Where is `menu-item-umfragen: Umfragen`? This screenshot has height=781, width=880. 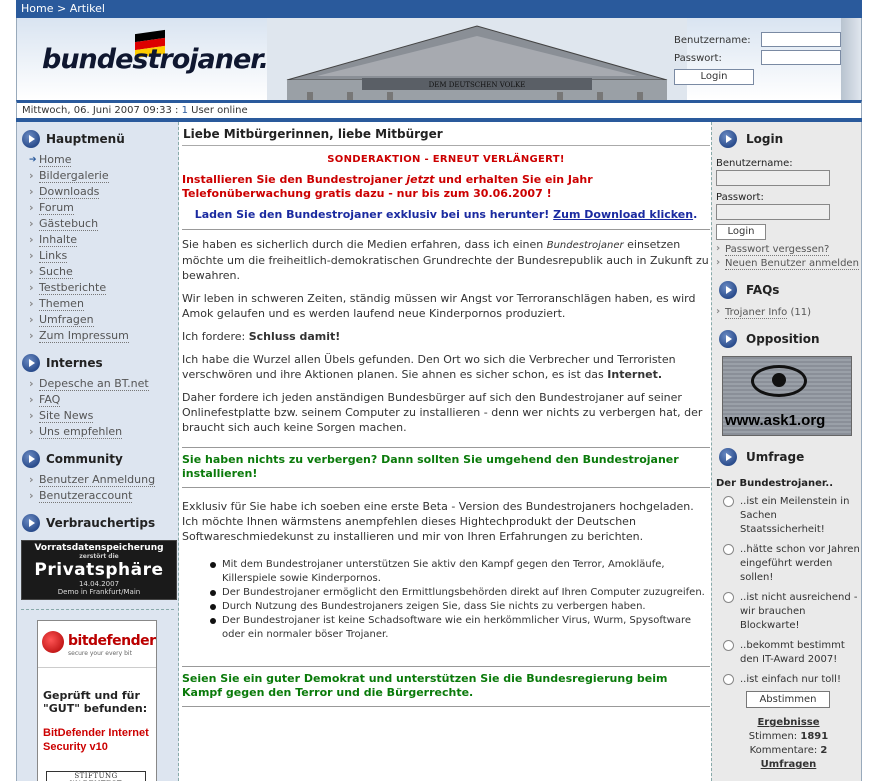
menu-item-umfragen: Umfragen is located at coordinates (102, 320).